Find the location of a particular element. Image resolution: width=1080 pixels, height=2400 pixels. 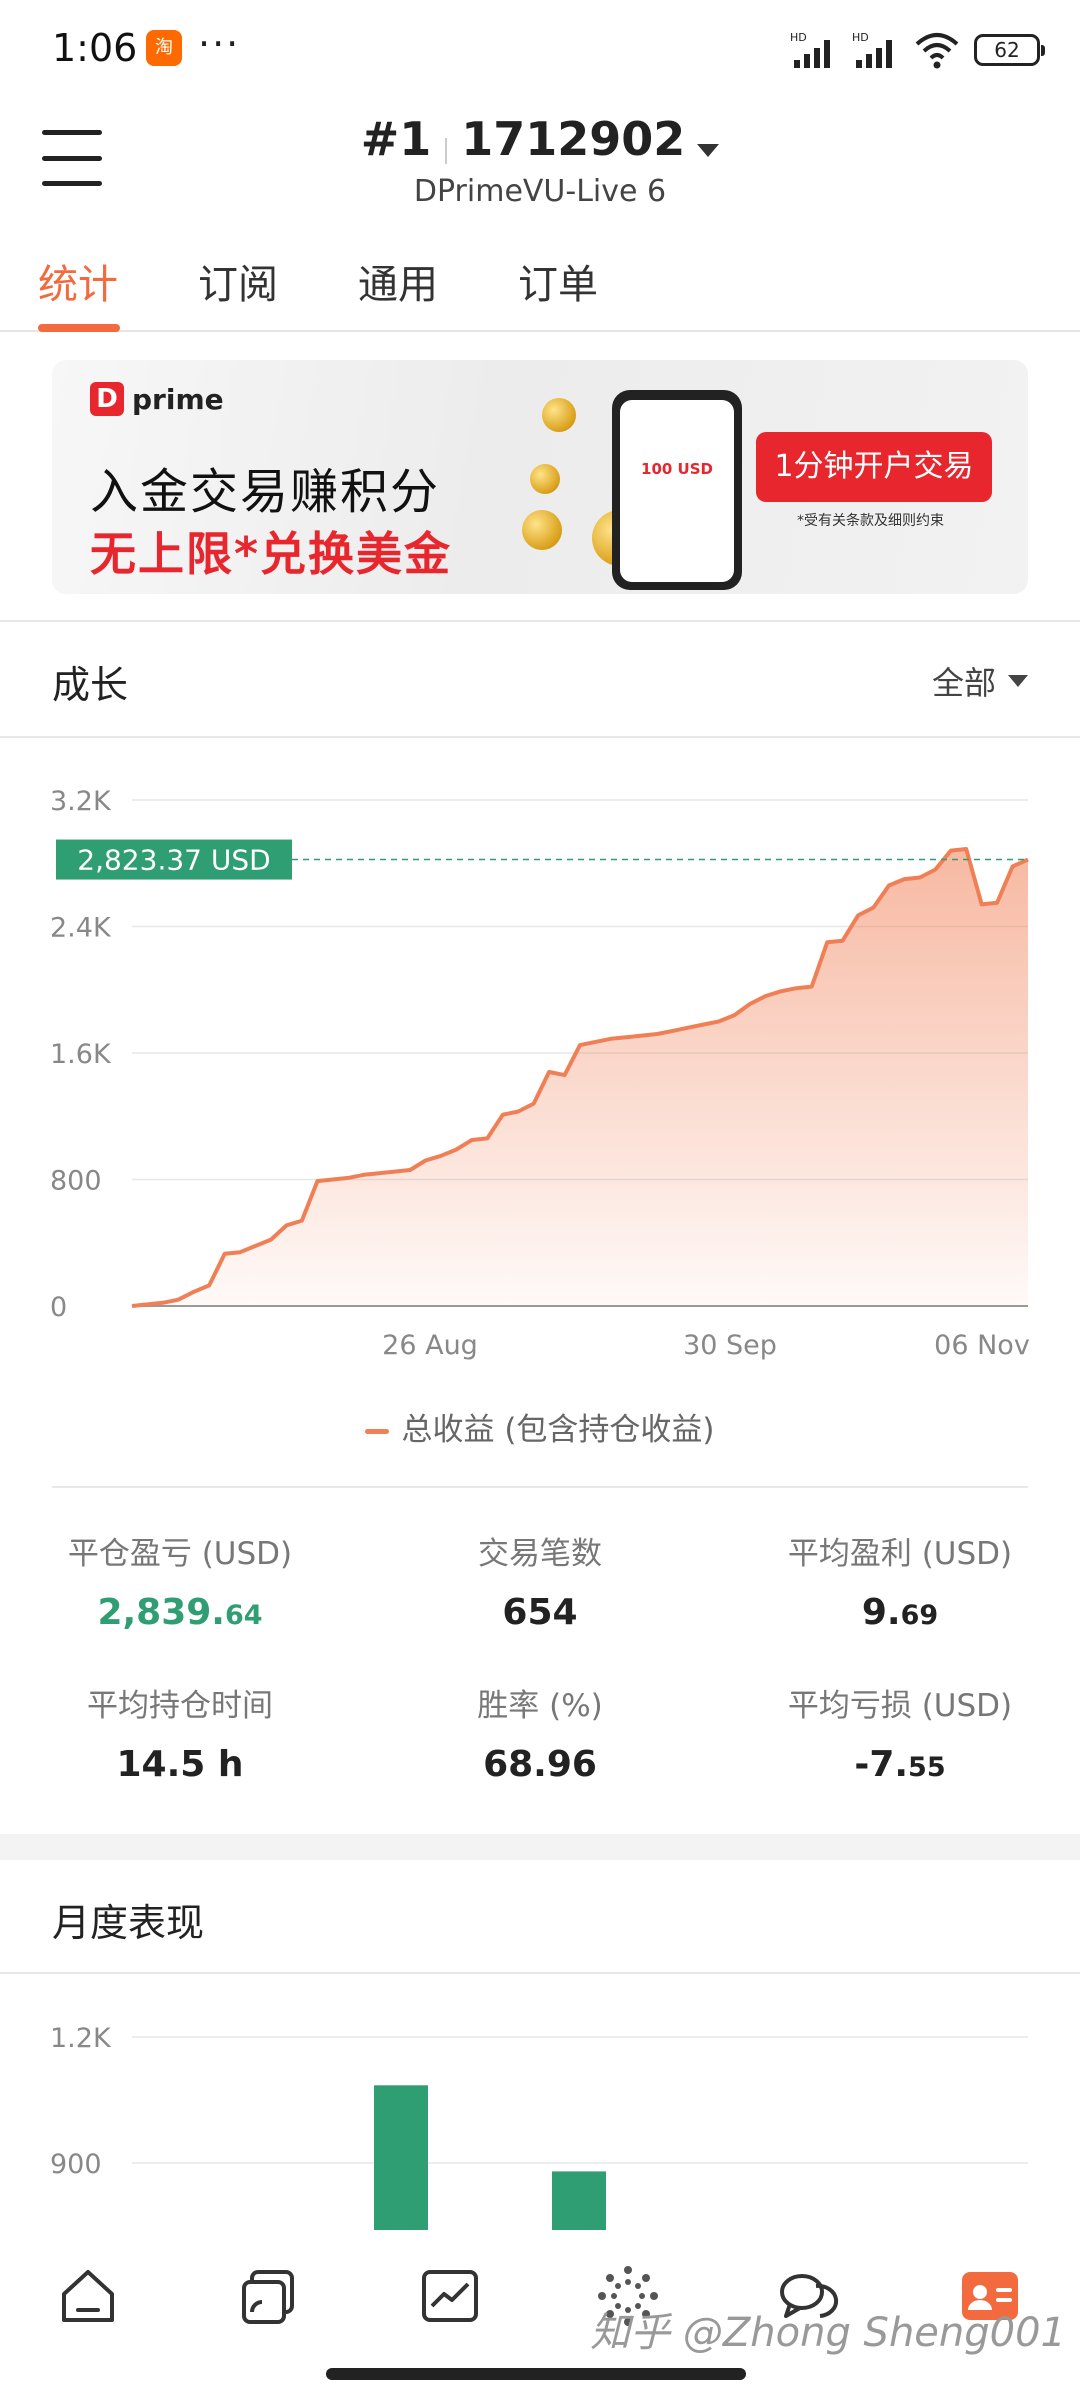

legend-label: 总收益 (包含持仓收益) is located at coordinates (558, 1430).